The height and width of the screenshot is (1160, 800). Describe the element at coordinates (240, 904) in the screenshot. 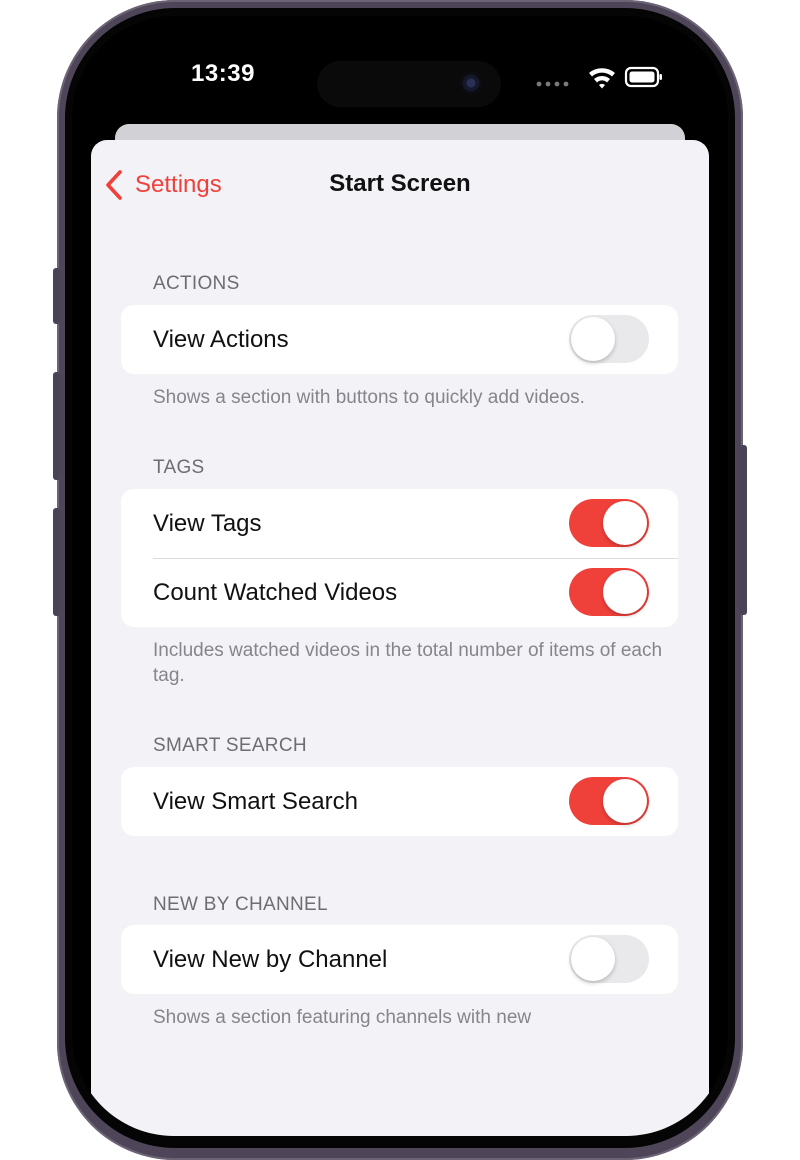

I see `section-header-new-by-channel: NEW BY CHANNEL` at that location.